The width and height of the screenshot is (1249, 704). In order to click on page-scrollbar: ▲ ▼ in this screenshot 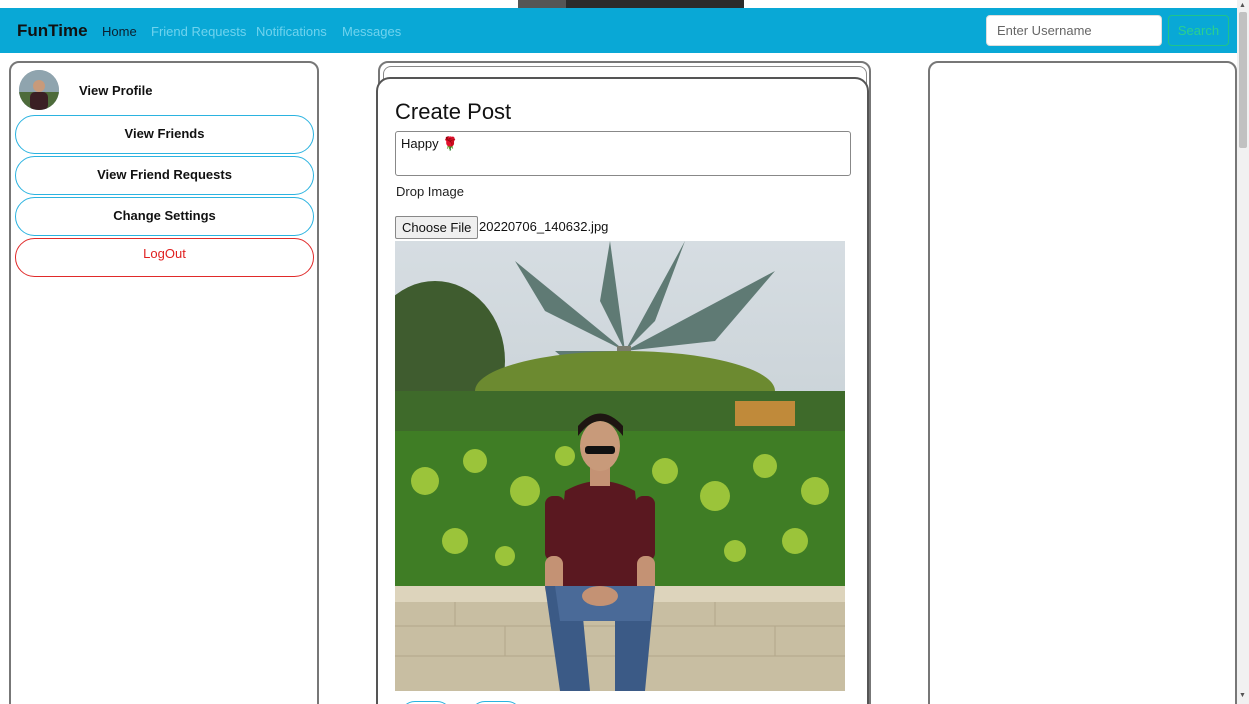, I will do `click(1243, 352)`.